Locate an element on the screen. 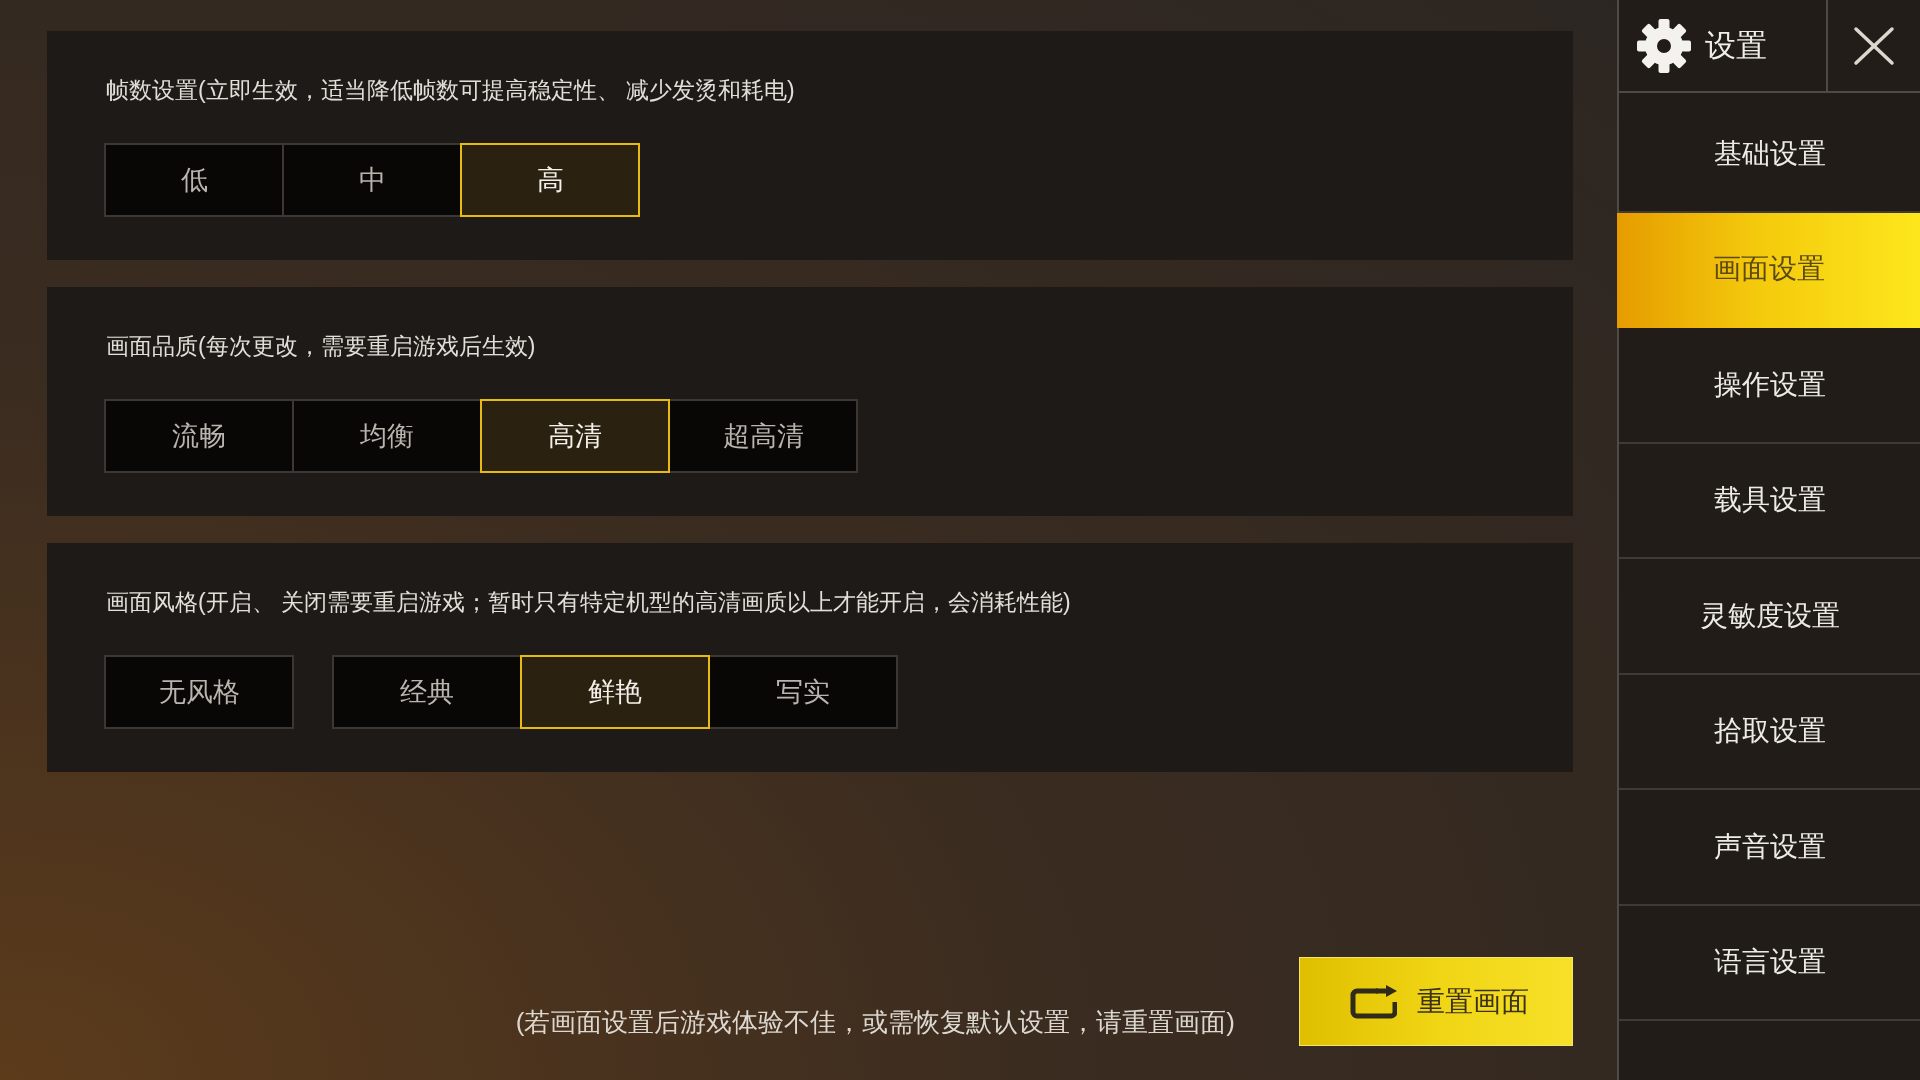  box-arrow-icon is located at coordinates (1373, 1001).